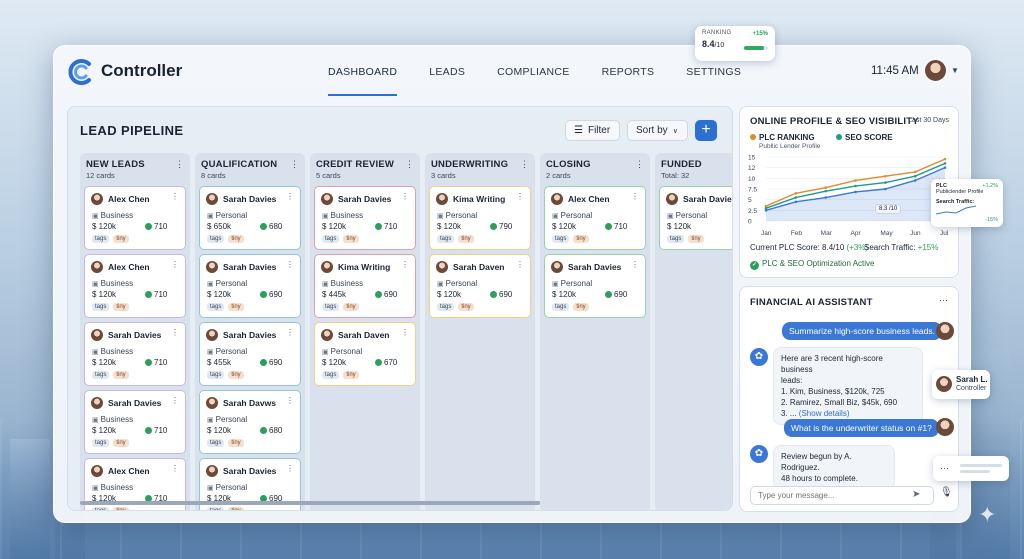  Describe the element at coordinates (271, 430) in the screenshot. I see `lead-score: 680` at that location.